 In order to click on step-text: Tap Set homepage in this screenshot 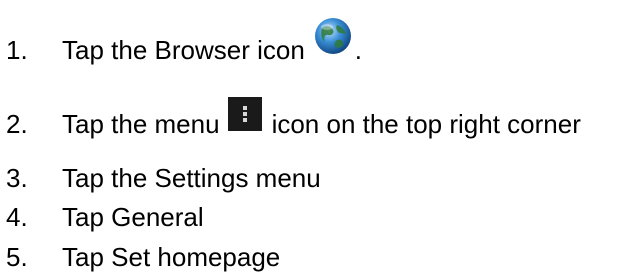, I will do `click(171, 257)`.